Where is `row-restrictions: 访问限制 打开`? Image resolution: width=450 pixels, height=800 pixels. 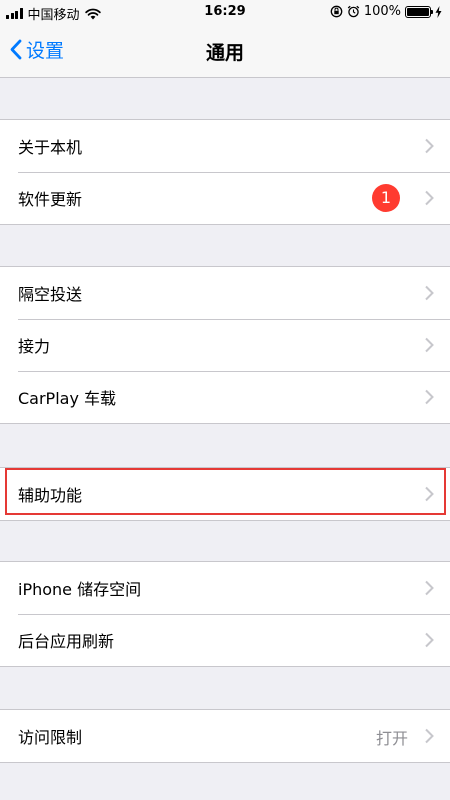 row-restrictions: 访问限制 打开 is located at coordinates (225, 736).